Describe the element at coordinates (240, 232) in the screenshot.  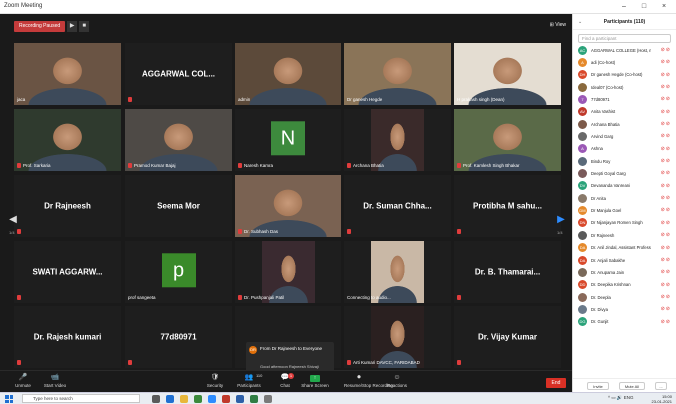
I see `mic-muted-icon` at that location.